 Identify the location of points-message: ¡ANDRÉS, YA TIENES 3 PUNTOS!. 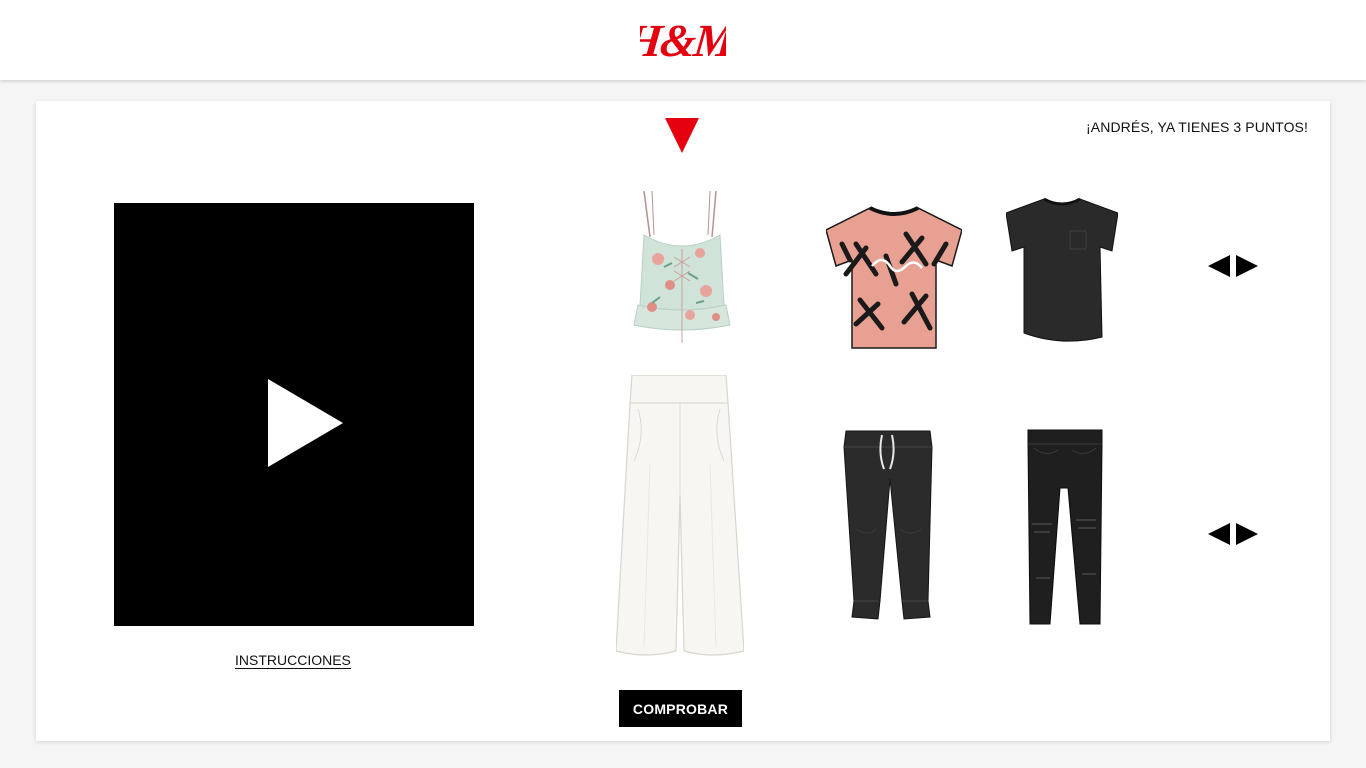
(1197, 127).